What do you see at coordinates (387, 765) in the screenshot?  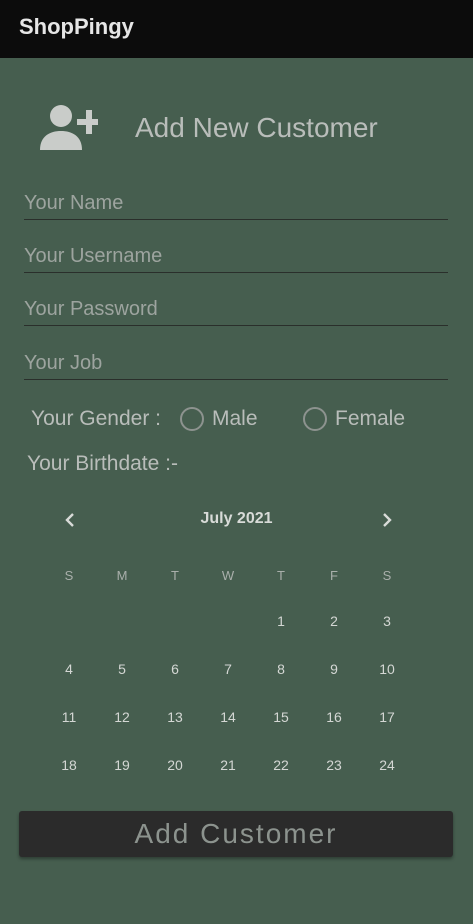 I see `calendar-day: 24` at bounding box center [387, 765].